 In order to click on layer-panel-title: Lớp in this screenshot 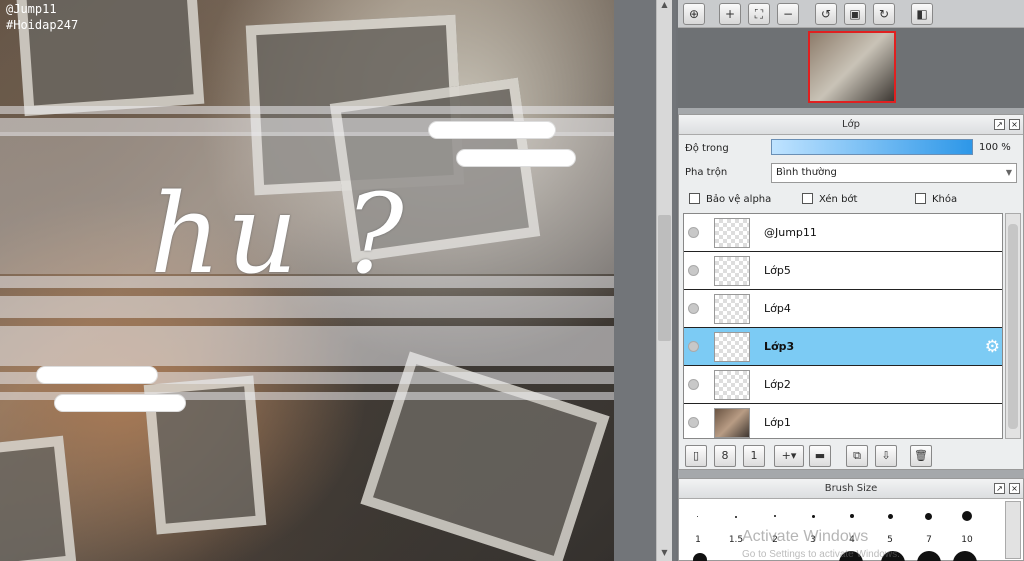, I will do `click(851, 125)`.